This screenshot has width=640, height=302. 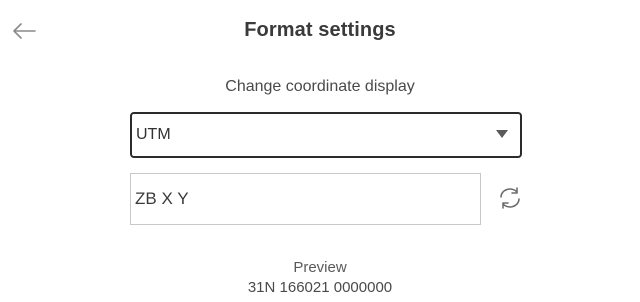 What do you see at coordinates (502, 134) in the screenshot?
I see `chevron-down-icon` at bounding box center [502, 134].